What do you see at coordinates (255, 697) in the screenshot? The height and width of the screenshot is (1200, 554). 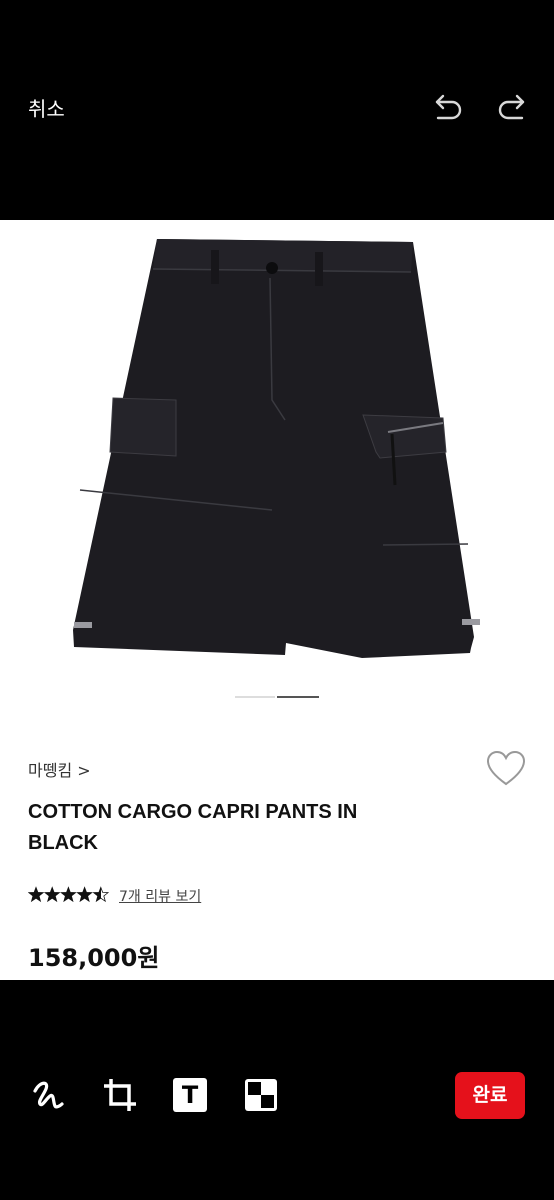 I see `pager-dot` at bounding box center [255, 697].